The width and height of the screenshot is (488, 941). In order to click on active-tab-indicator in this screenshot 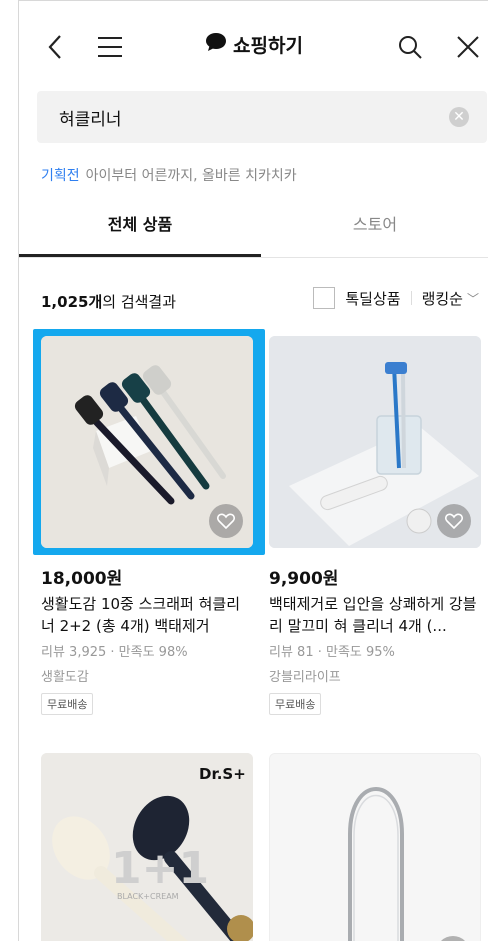, I will do `click(140, 255)`.